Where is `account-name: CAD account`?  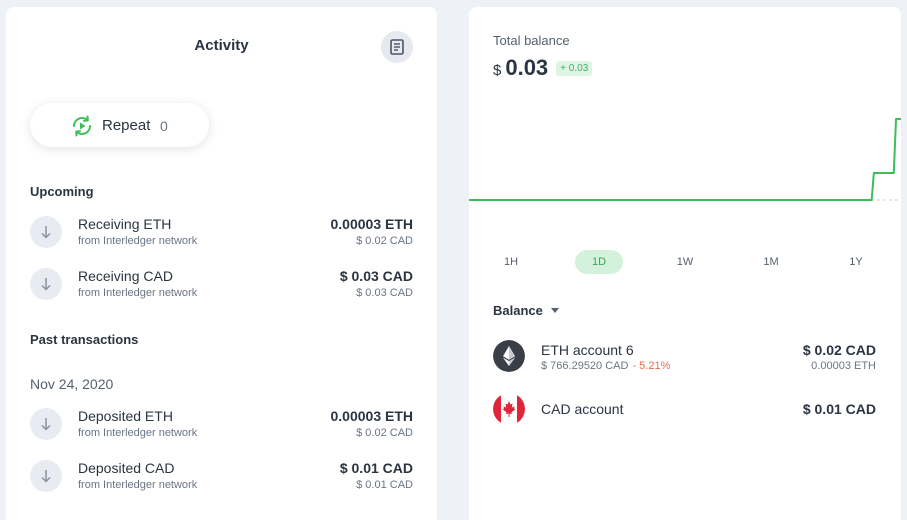 account-name: CAD account is located at coordinates (582, 409).